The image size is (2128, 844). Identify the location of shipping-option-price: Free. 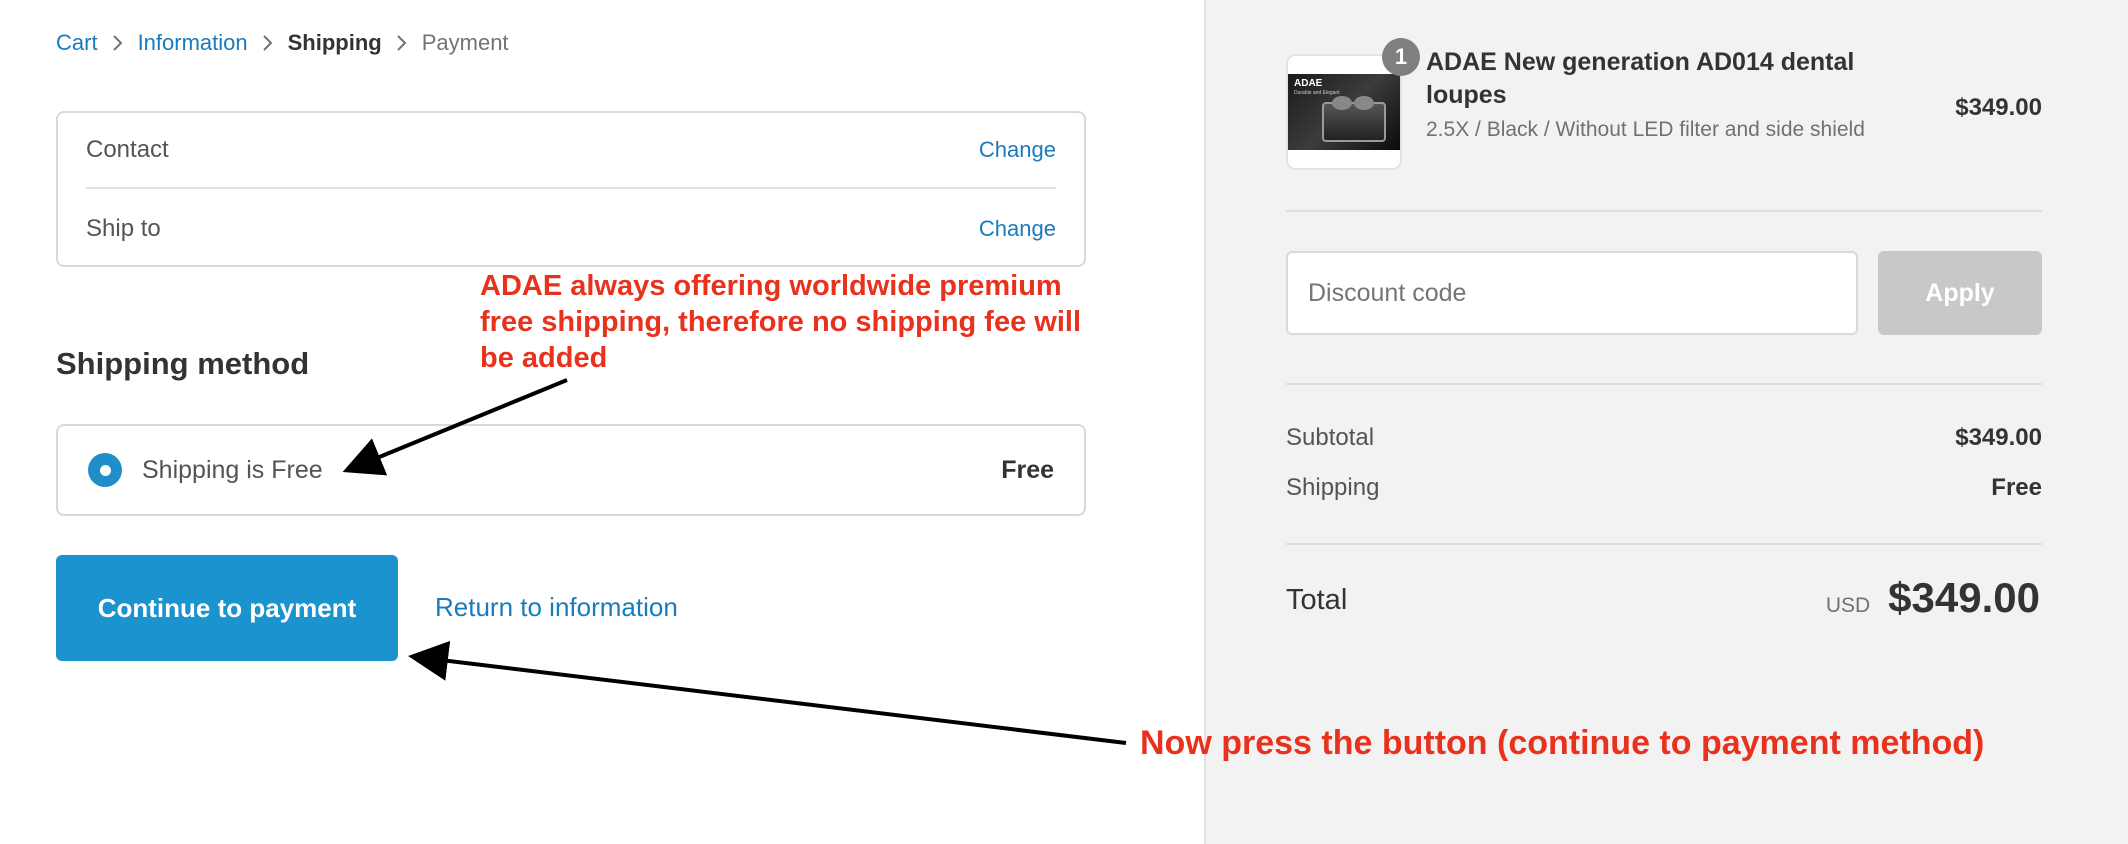
(1027, 469).